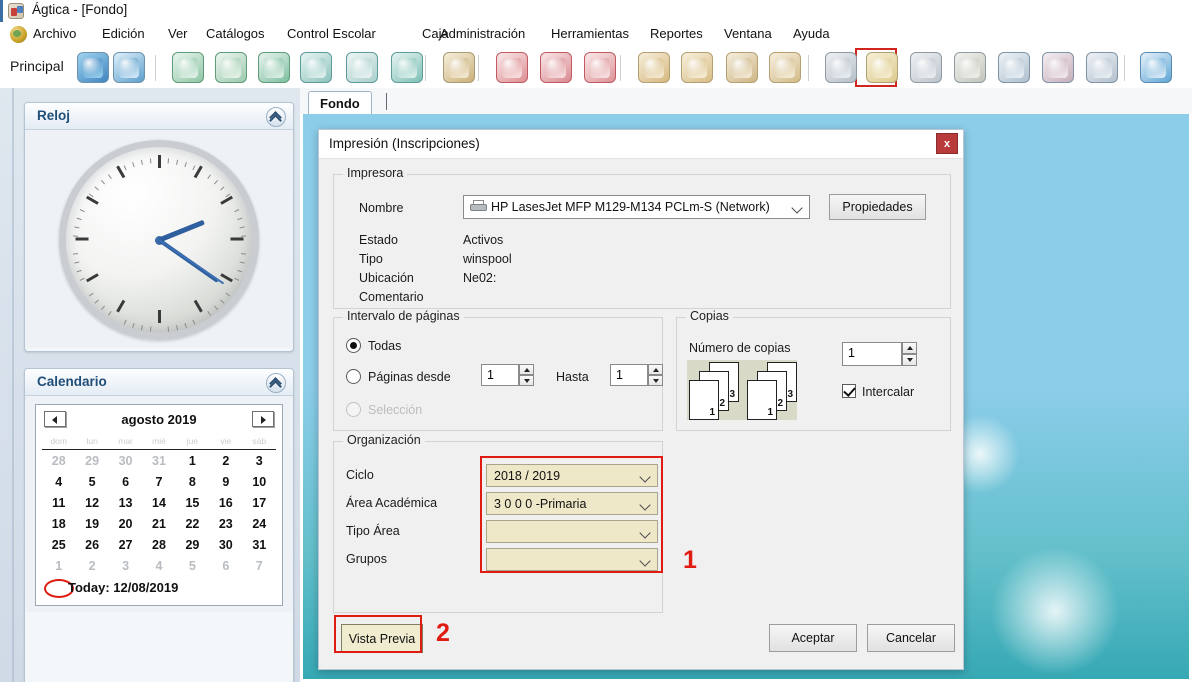  What do you see at coordinates (158, 523) in the screenshot?
I see `calendar-day: 21` at bounding box center [158, 523].